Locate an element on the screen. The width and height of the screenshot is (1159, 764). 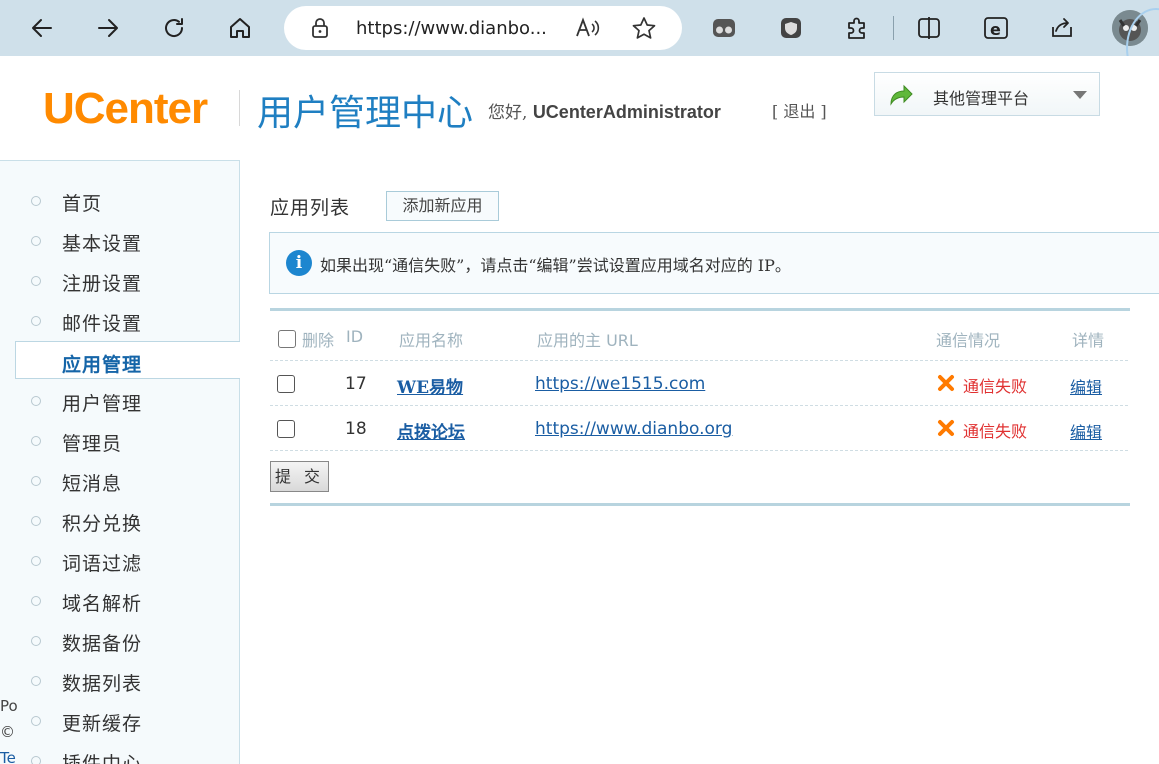
sidebar-item-credit-exchange: 积分兑换 is located at coordinates (120, 520).